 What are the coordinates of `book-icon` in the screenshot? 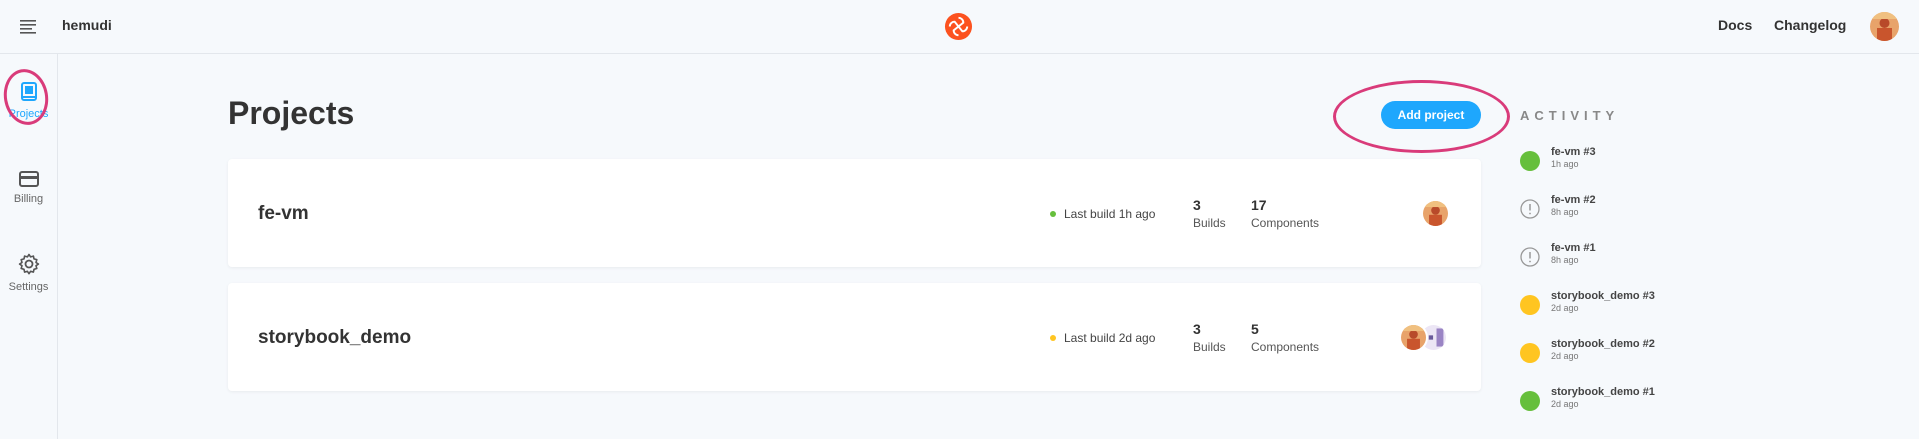 It's located at (28, 91).